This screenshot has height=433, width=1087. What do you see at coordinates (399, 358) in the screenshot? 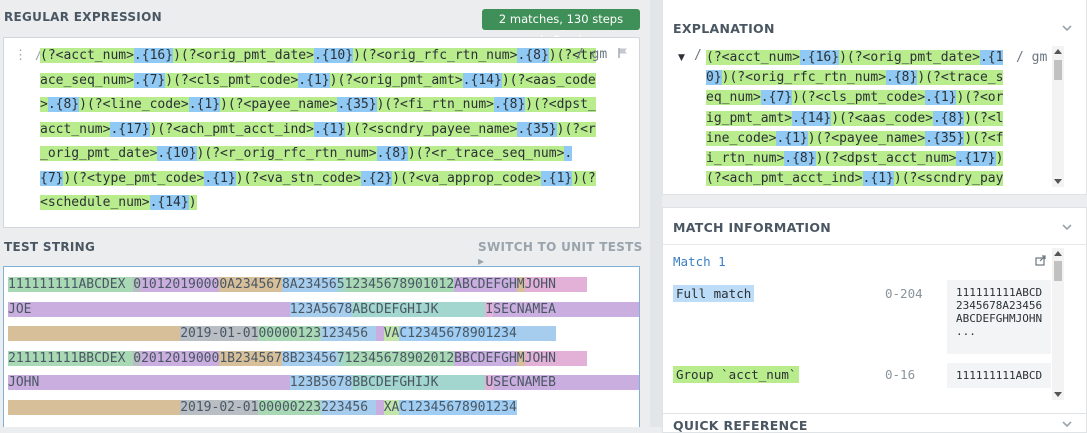
I see `match-group-highlight: 12345678902012` at bounding box center [399, 358].